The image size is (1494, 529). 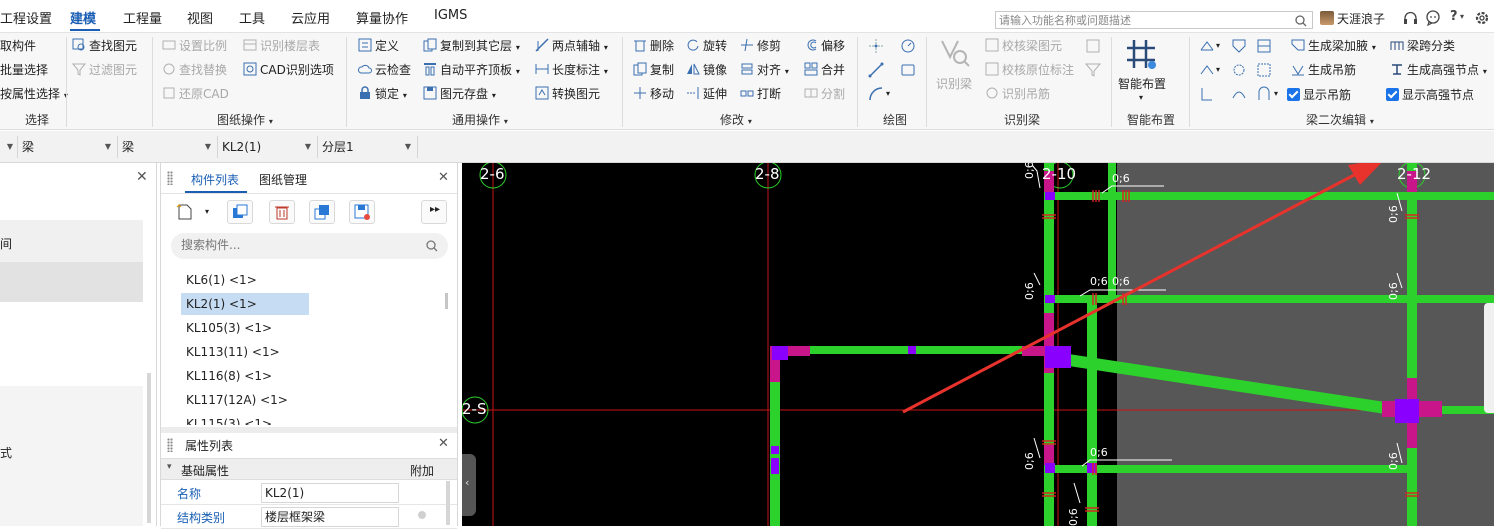 What do you see at coordinates (207, 211) in the screenshot?
I see `new-dropdown-icon: ▾` at bounding box center [207, 211].